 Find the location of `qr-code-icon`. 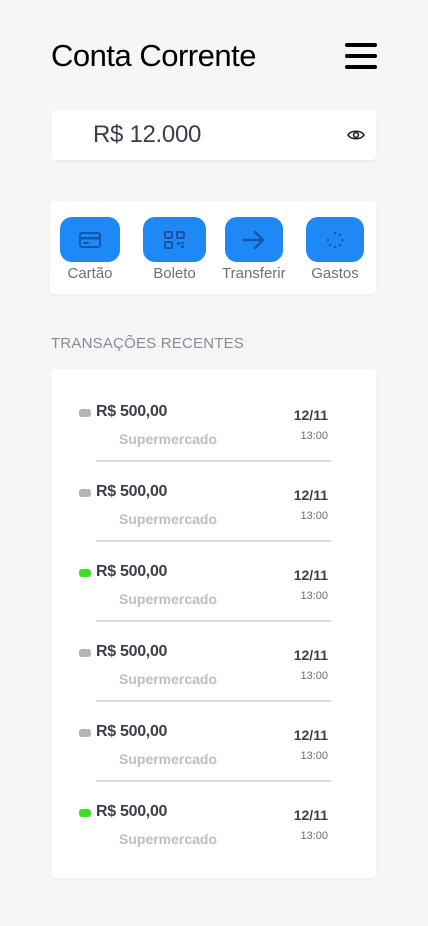

qr-code-icon is located at coordinates (174, 239).